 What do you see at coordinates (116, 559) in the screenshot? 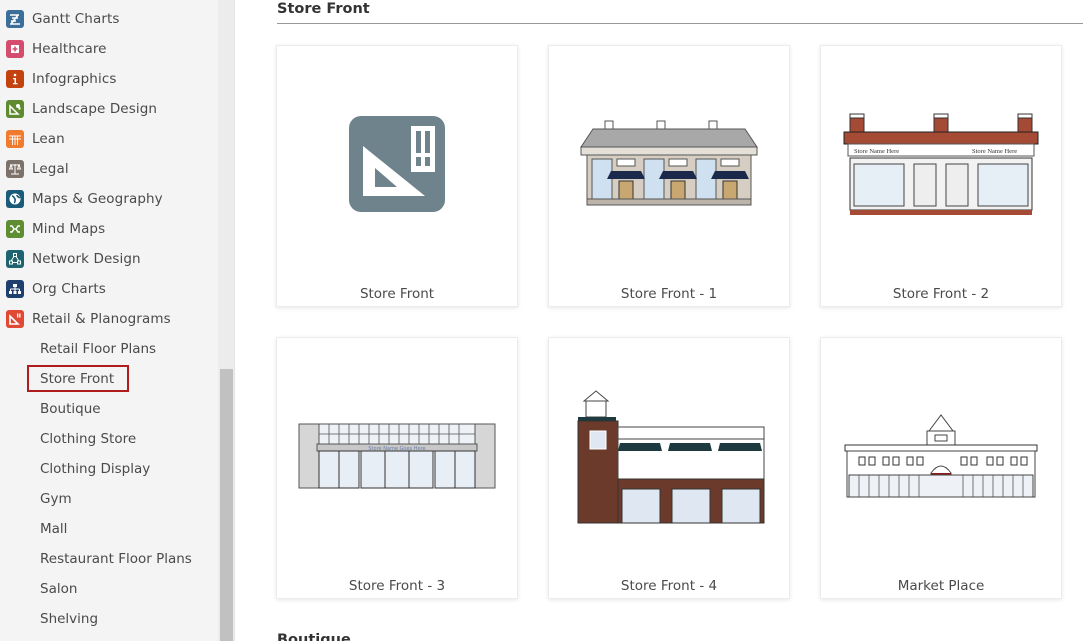
I see `sidebar-subitem-restaurant-floor-plans: Restaurant Floor Plans` at bounding box center [116, 559].